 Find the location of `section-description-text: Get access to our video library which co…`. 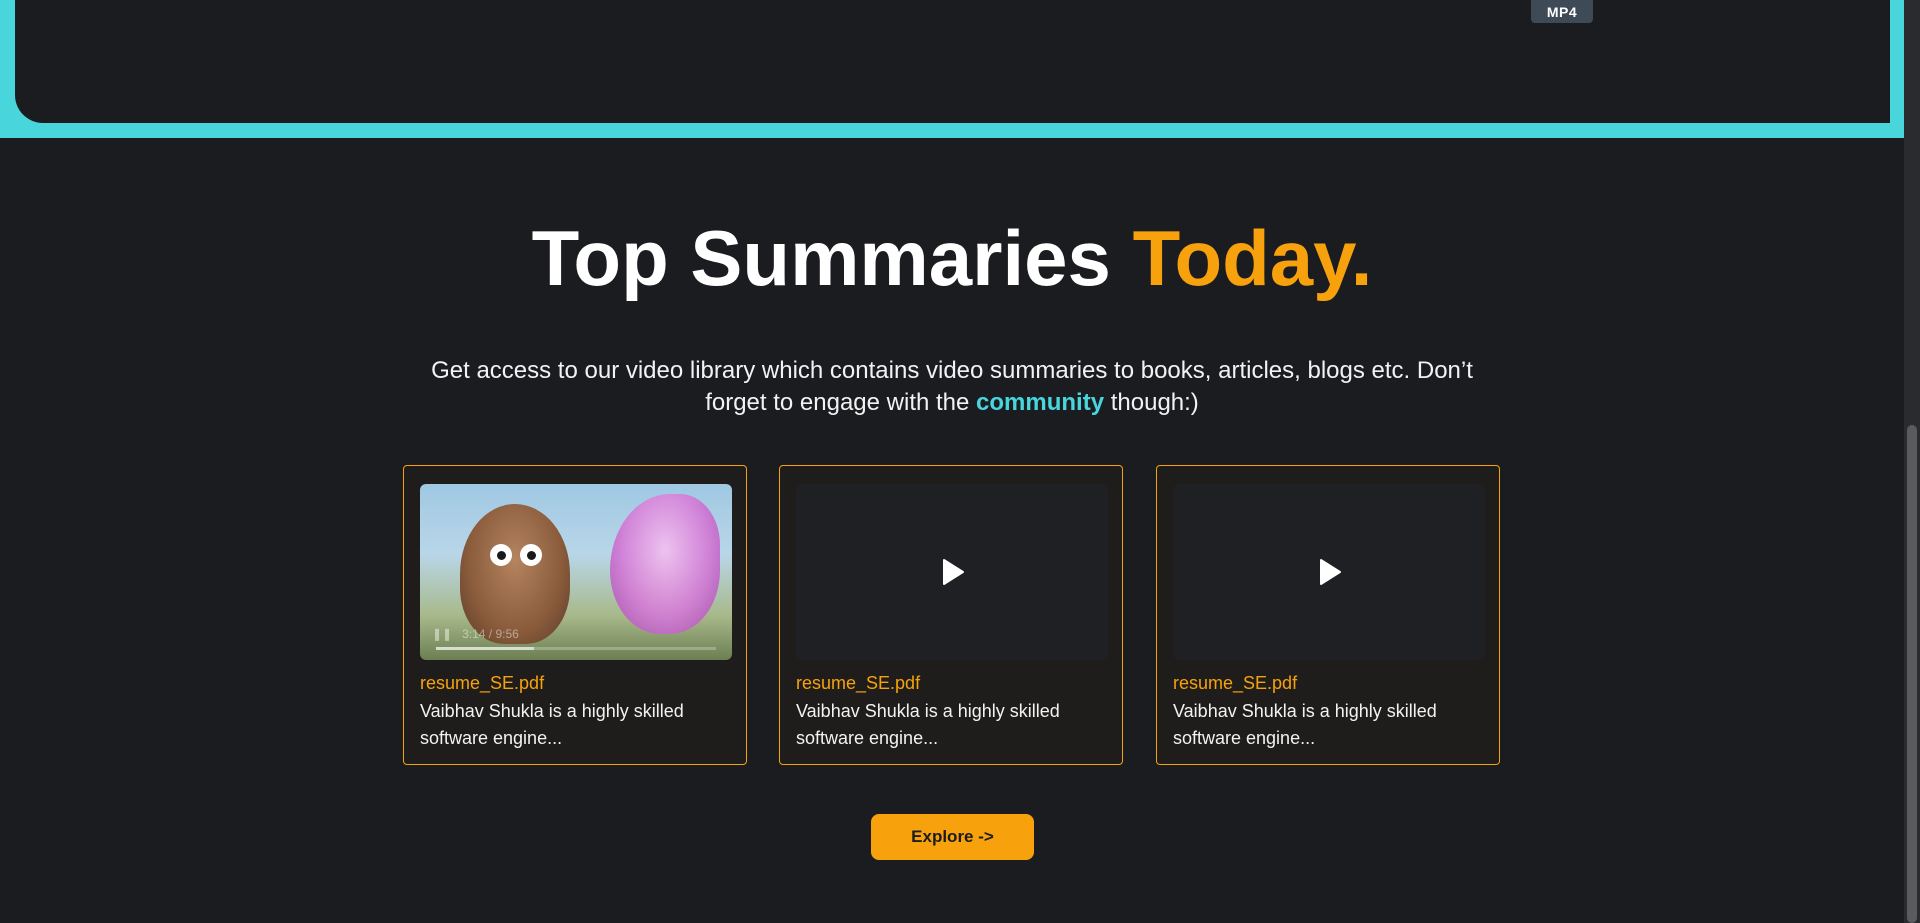

section-description-text: Get access to our video library which co… is located at coordinates (952, 386).